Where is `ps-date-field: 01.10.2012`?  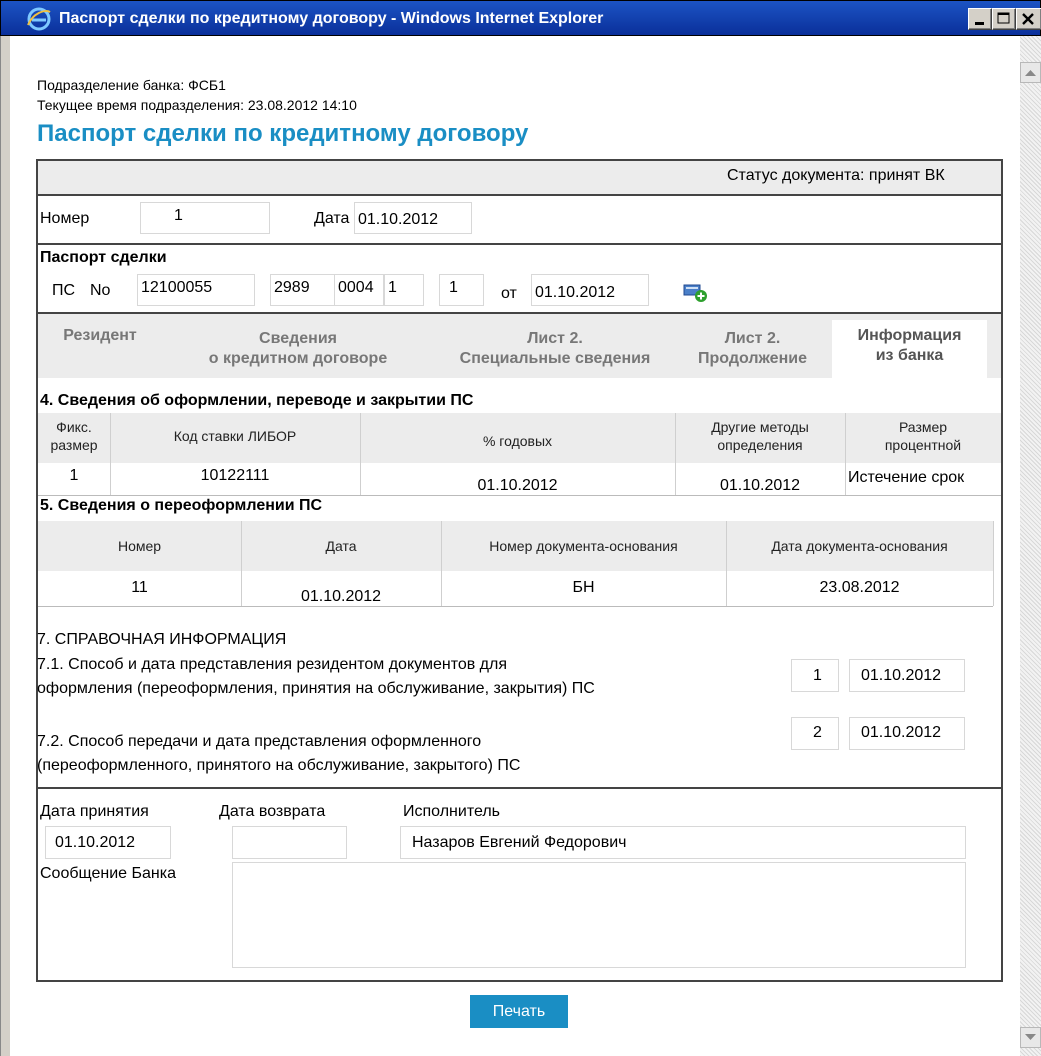 ps-date-field: 01.10.2012 is located at coordinates (590, 290).